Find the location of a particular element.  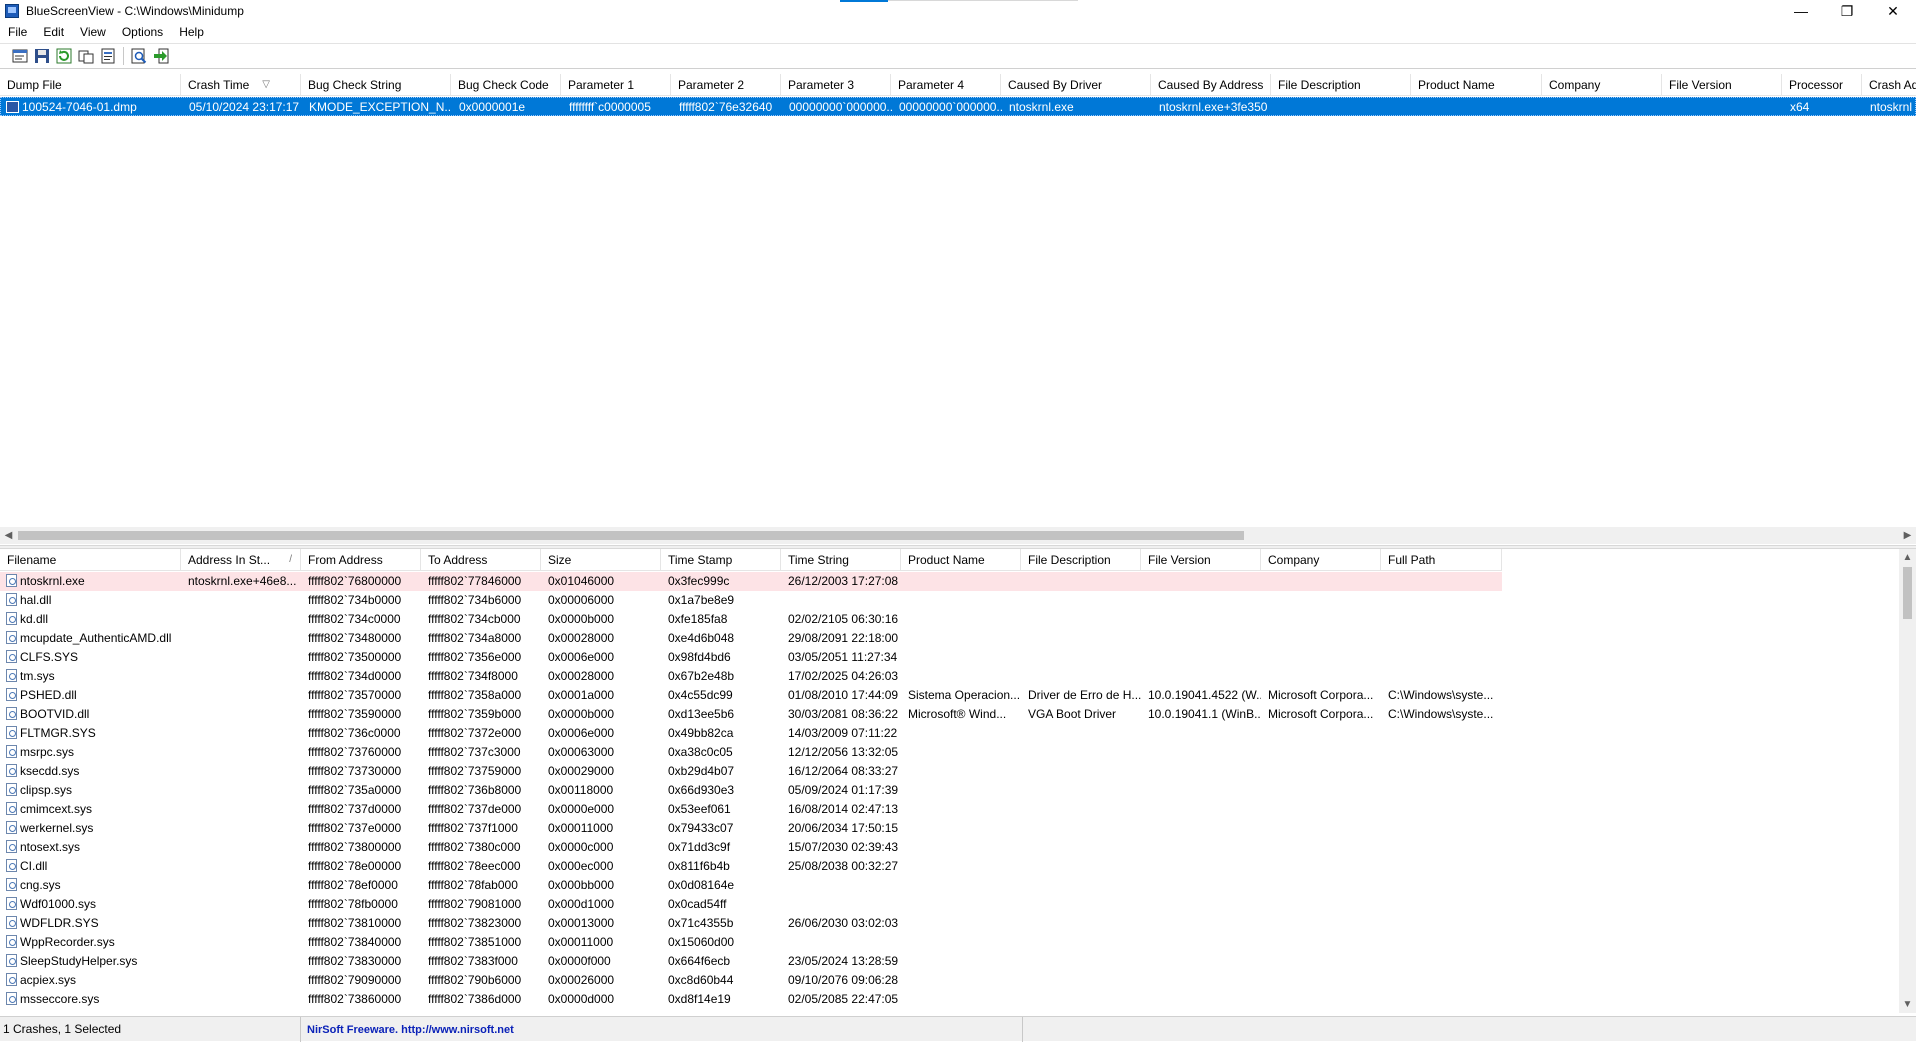

col-address-in-stack: Address In St... / is located at coordinates (241, 560).